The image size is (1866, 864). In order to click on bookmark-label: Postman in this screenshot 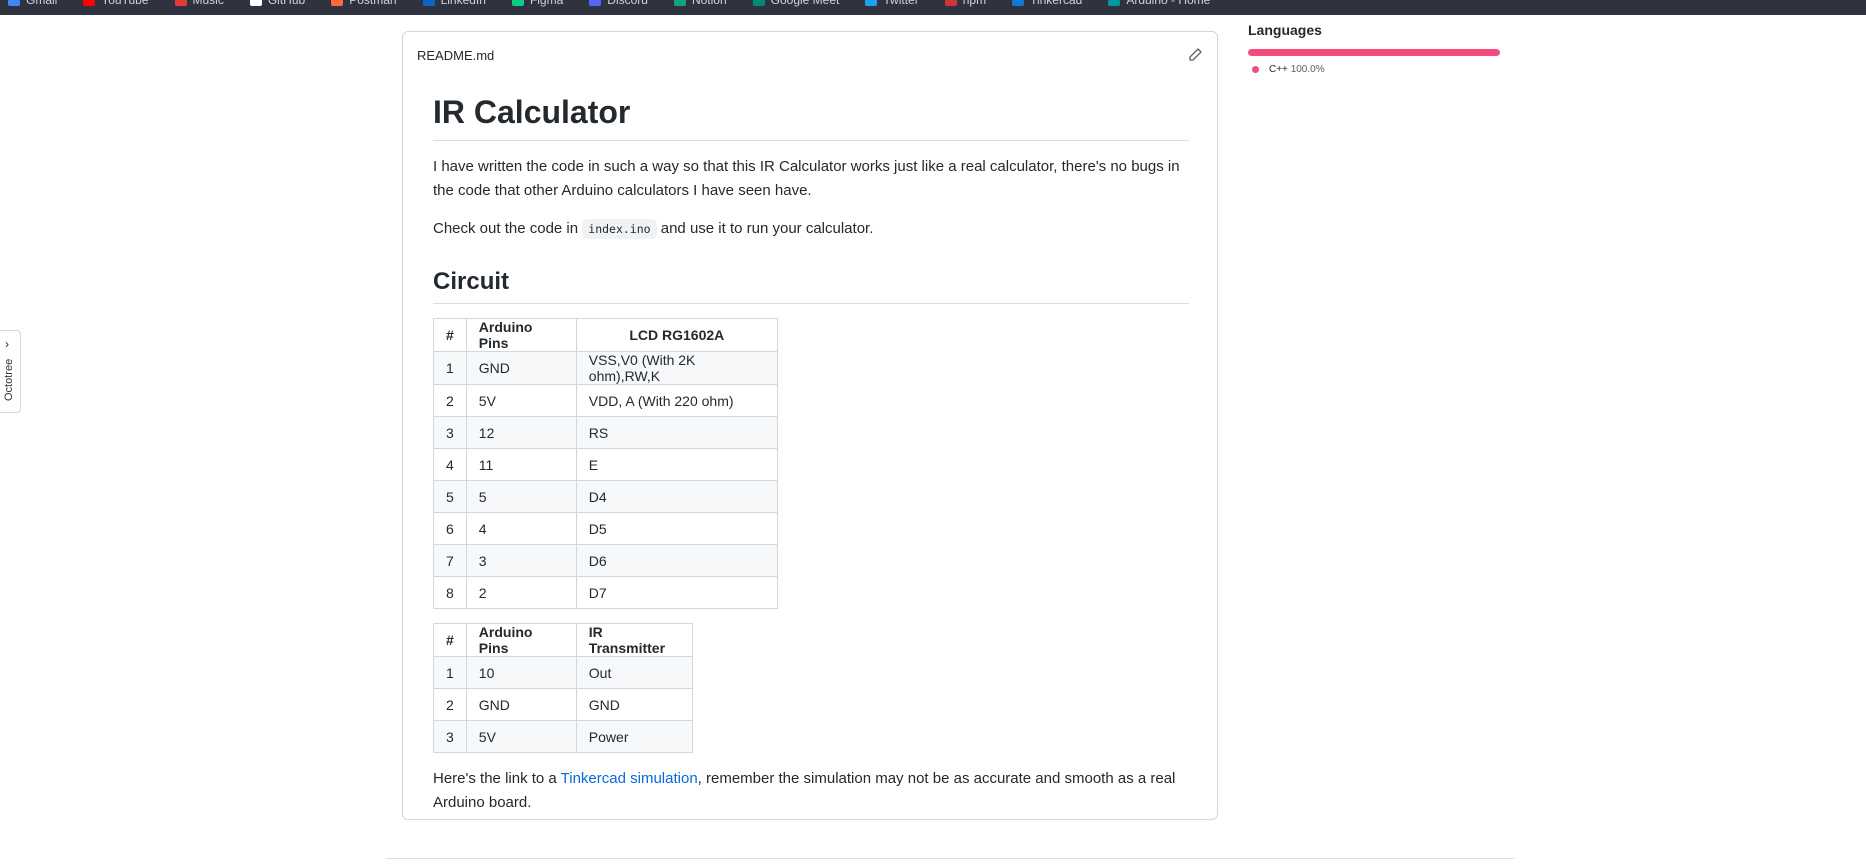, I will do `click(373, 3)`.